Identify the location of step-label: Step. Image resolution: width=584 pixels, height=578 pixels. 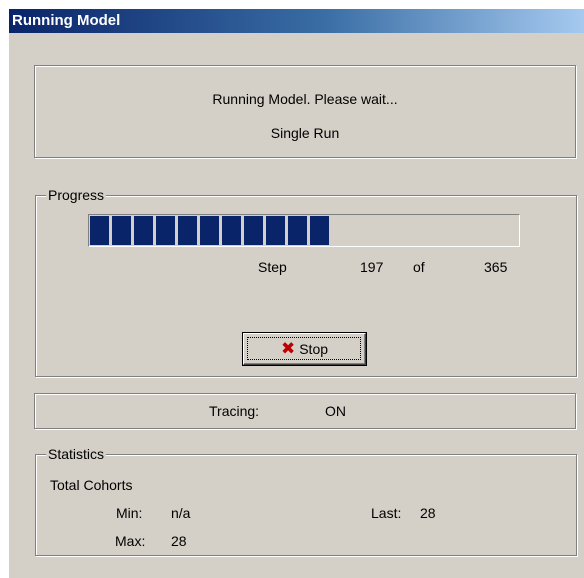
(272, 267).